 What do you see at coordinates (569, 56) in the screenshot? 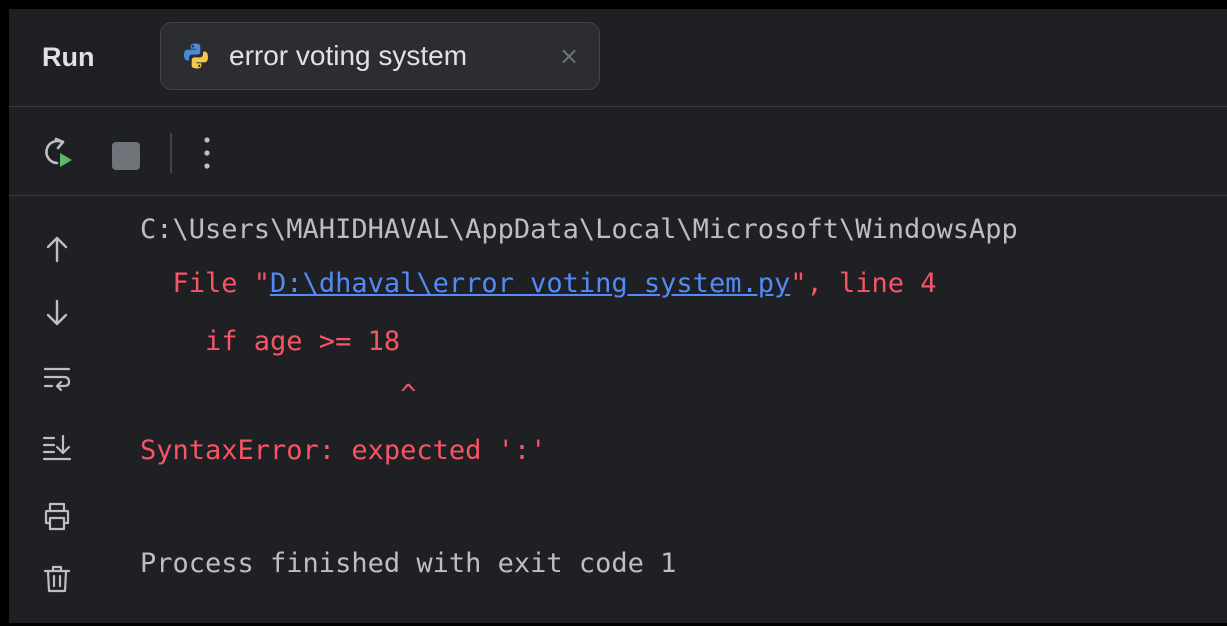
I see `close-icon: ×` at bounding box center [569, 56].